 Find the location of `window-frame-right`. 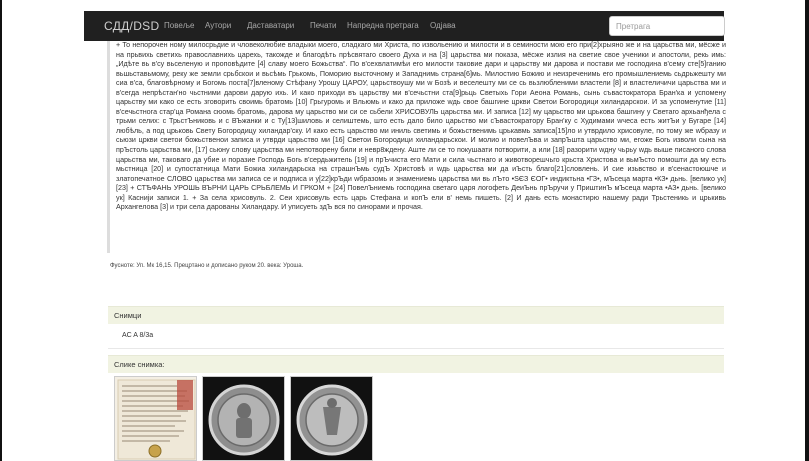

window-frame-right is located at coordinates (807, 230).